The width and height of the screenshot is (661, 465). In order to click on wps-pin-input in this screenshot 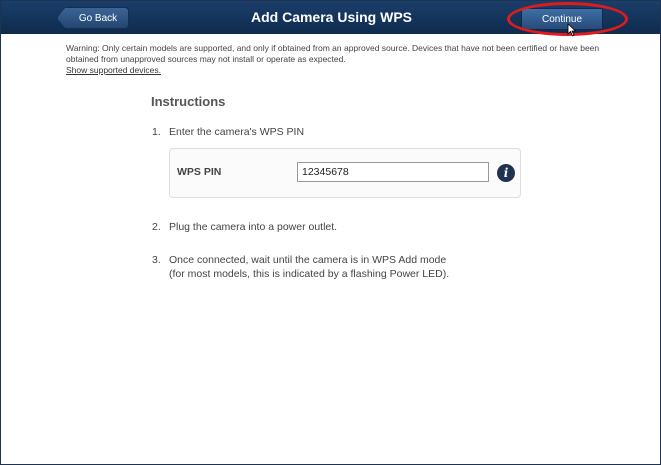, I will do `click(393, 172)`.